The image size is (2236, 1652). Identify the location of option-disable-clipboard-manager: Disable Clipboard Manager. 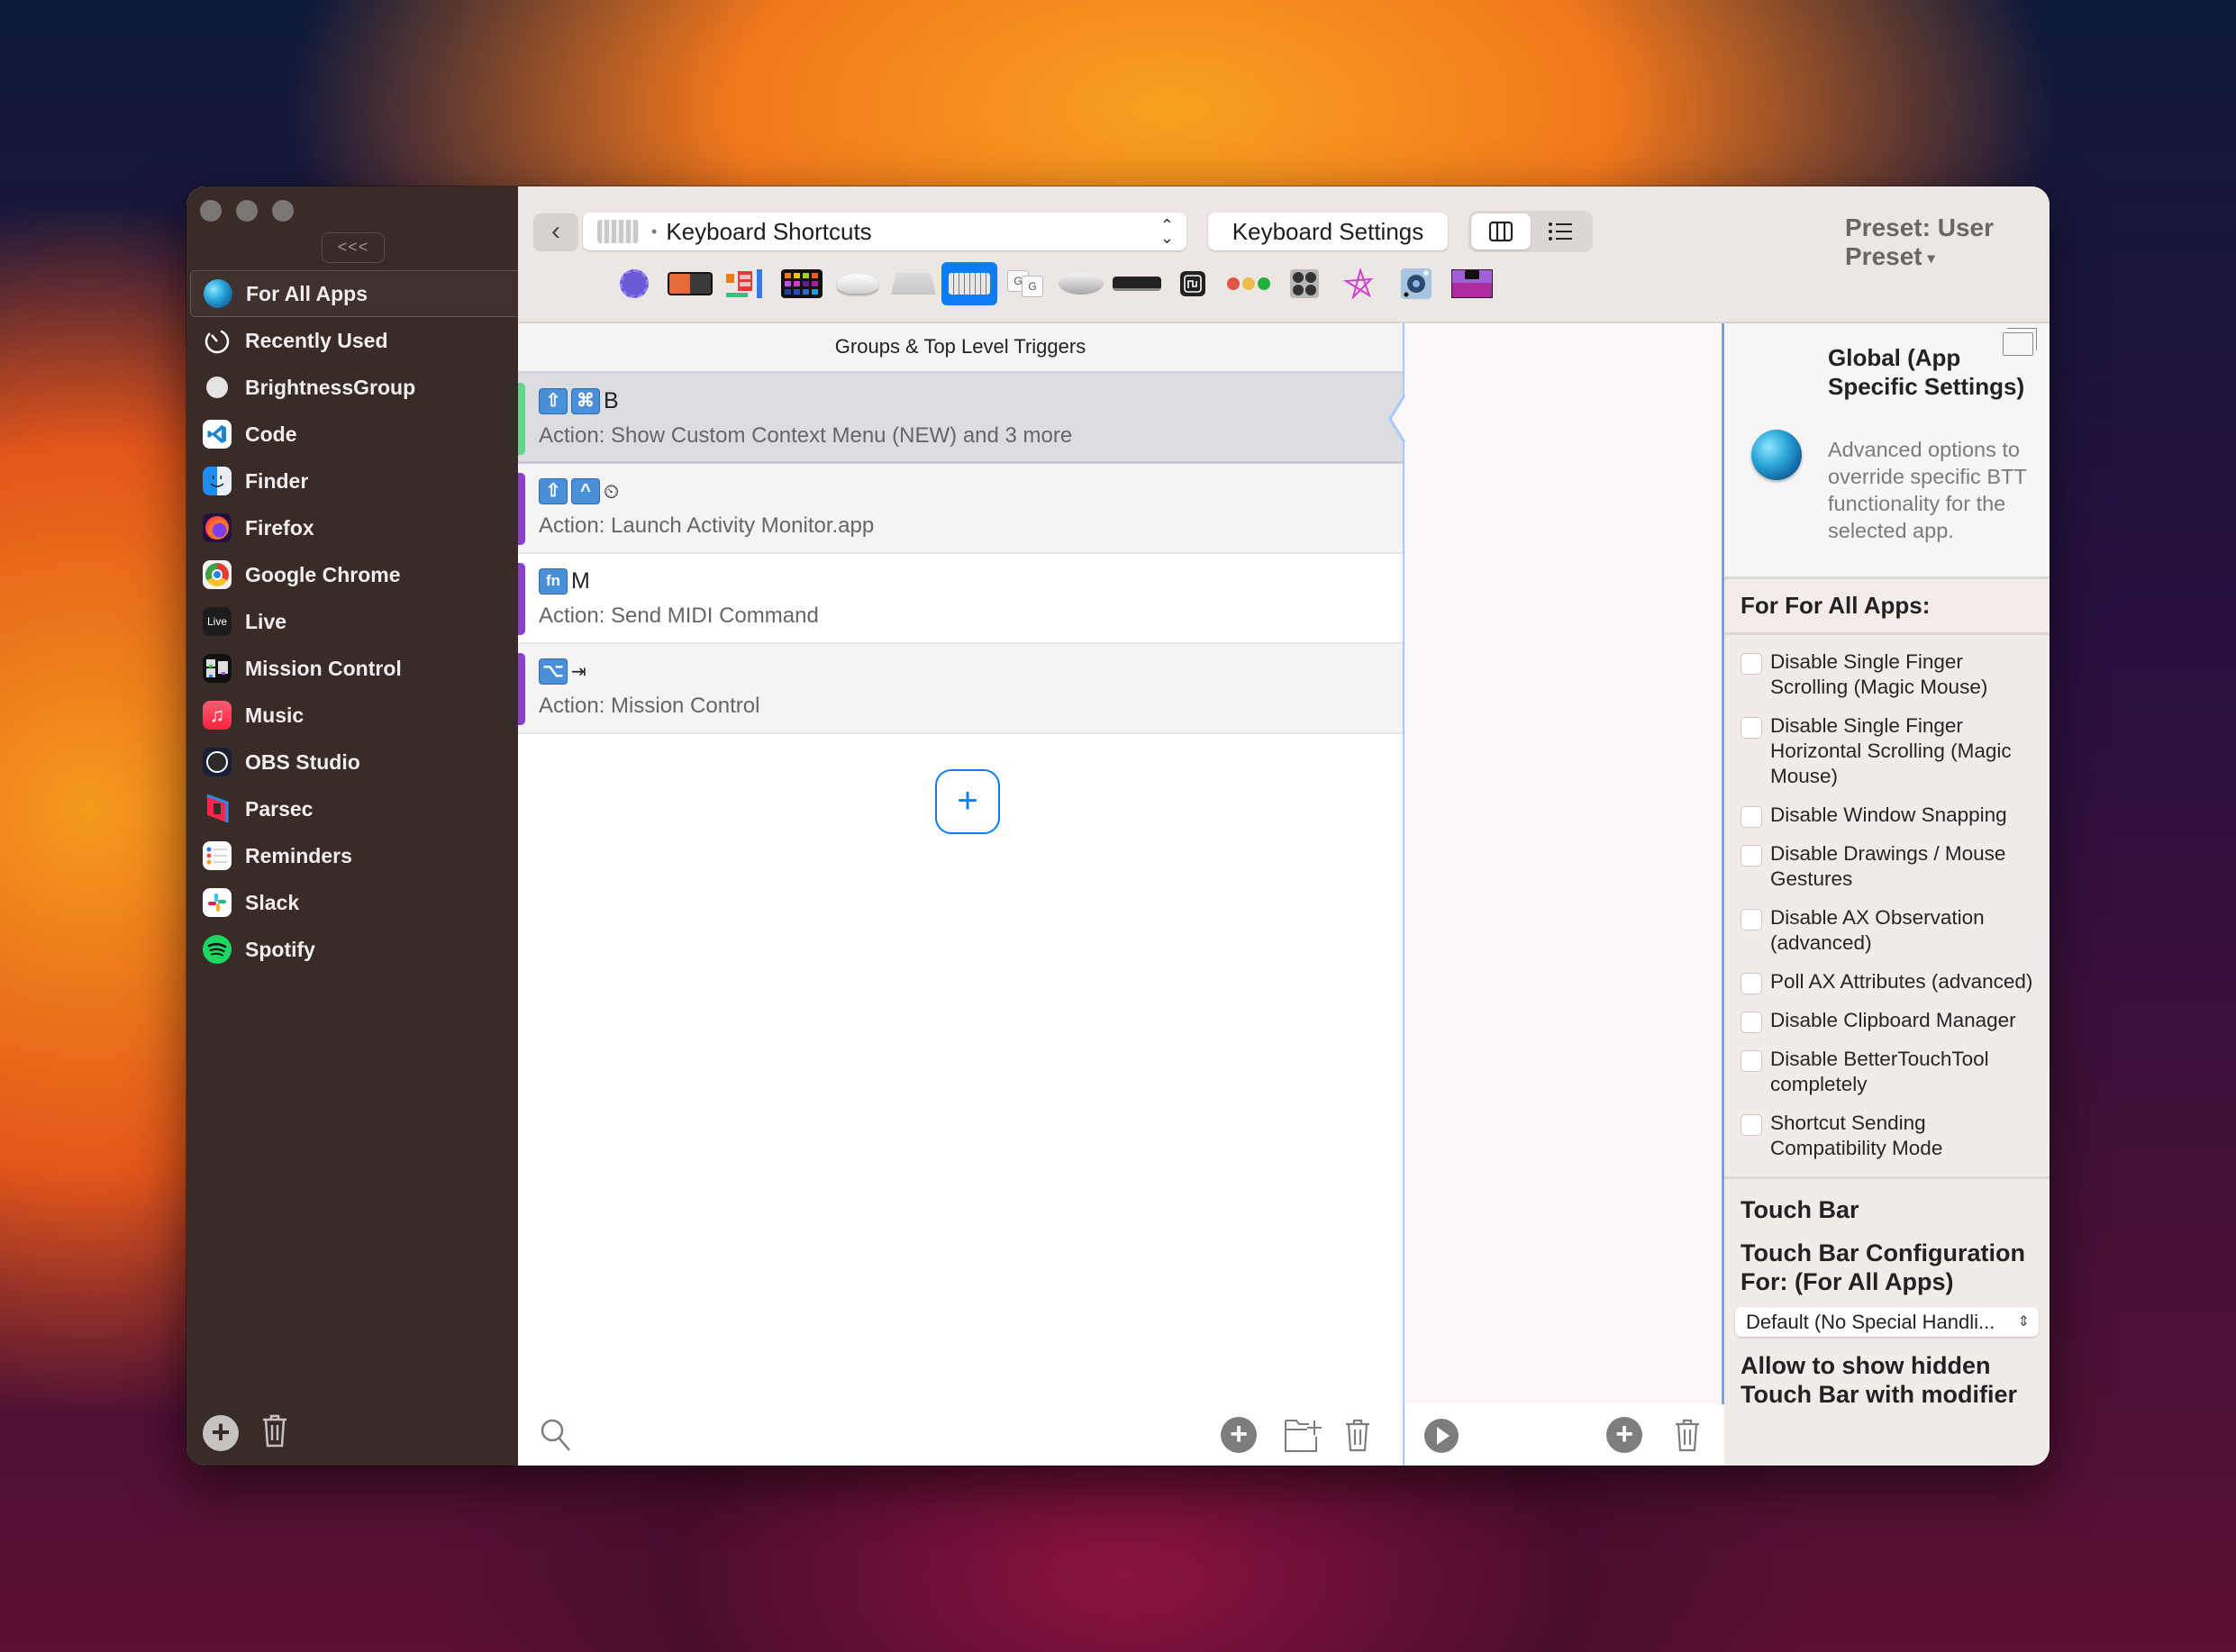
(1887, 1022).